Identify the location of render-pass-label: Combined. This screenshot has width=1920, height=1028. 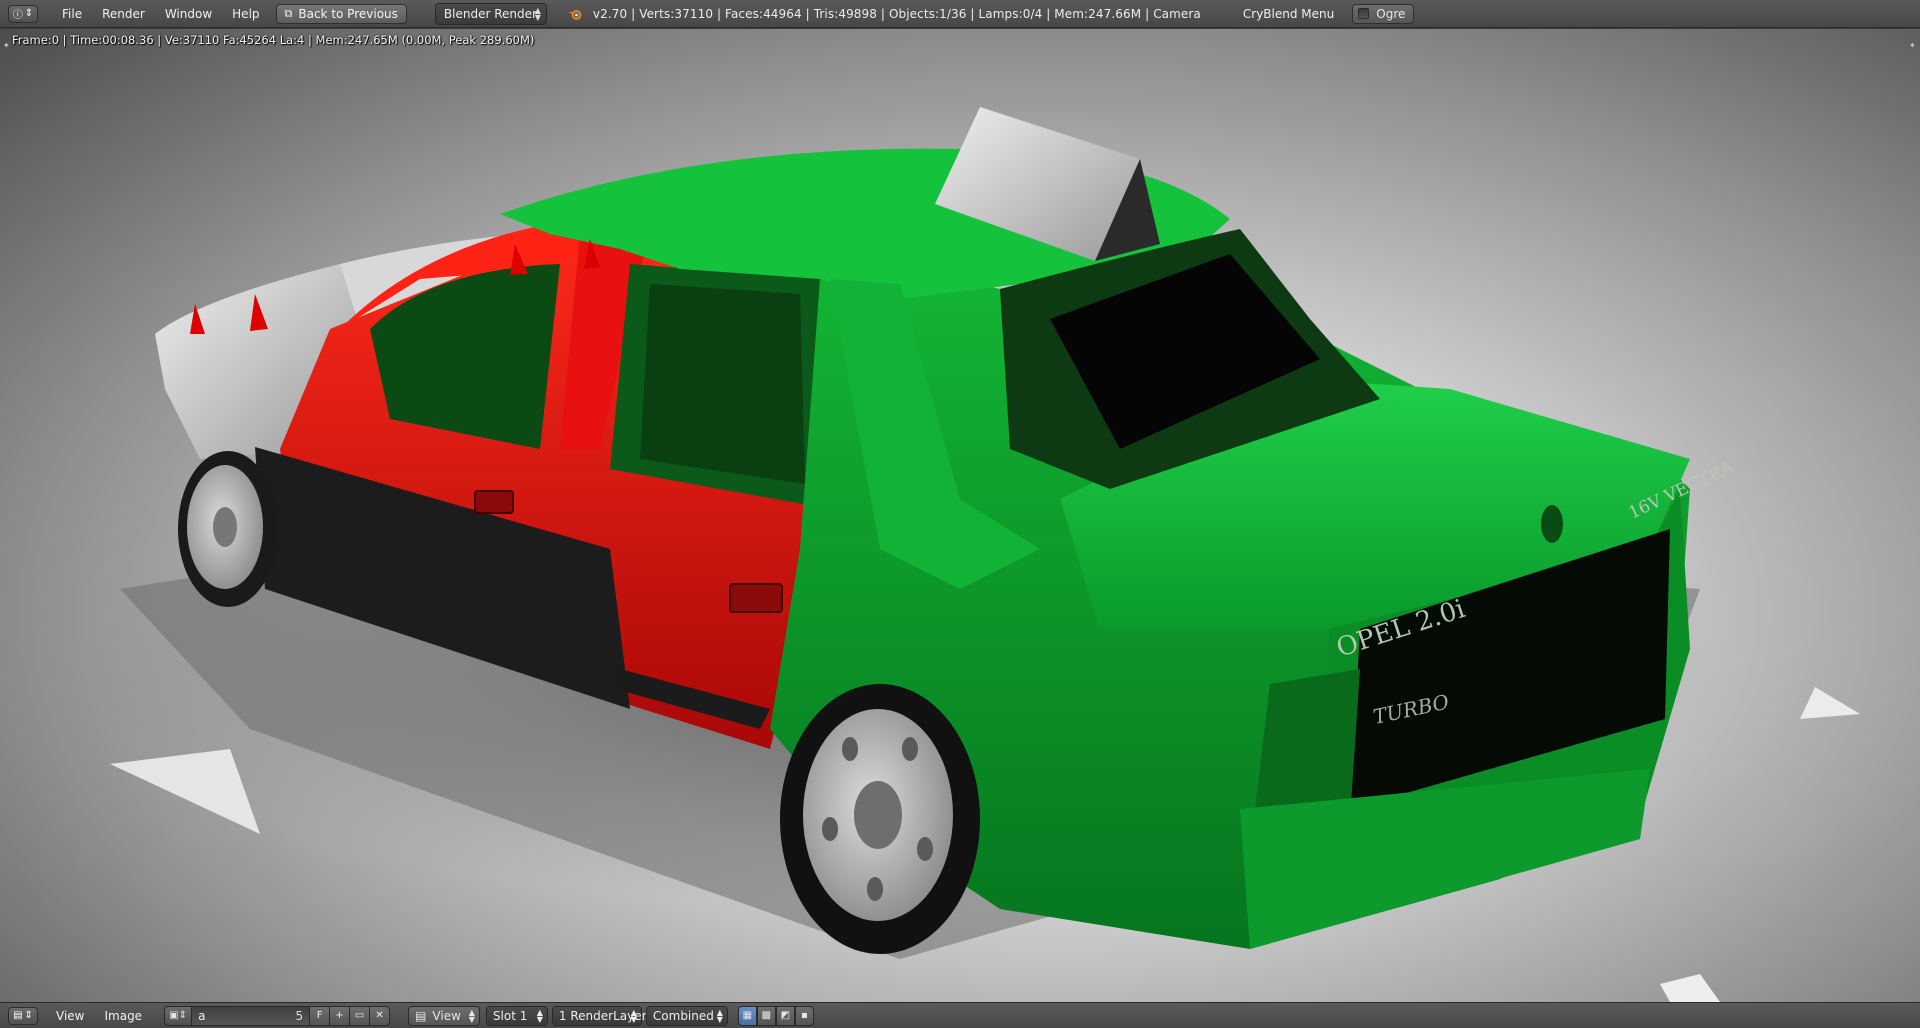
(683, 1015).